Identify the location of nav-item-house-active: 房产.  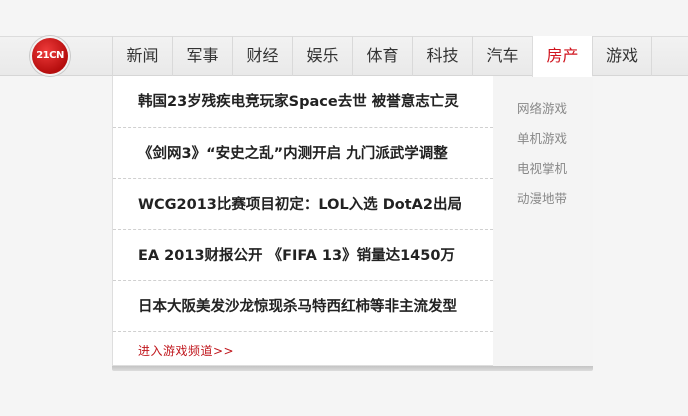
(562, 56).